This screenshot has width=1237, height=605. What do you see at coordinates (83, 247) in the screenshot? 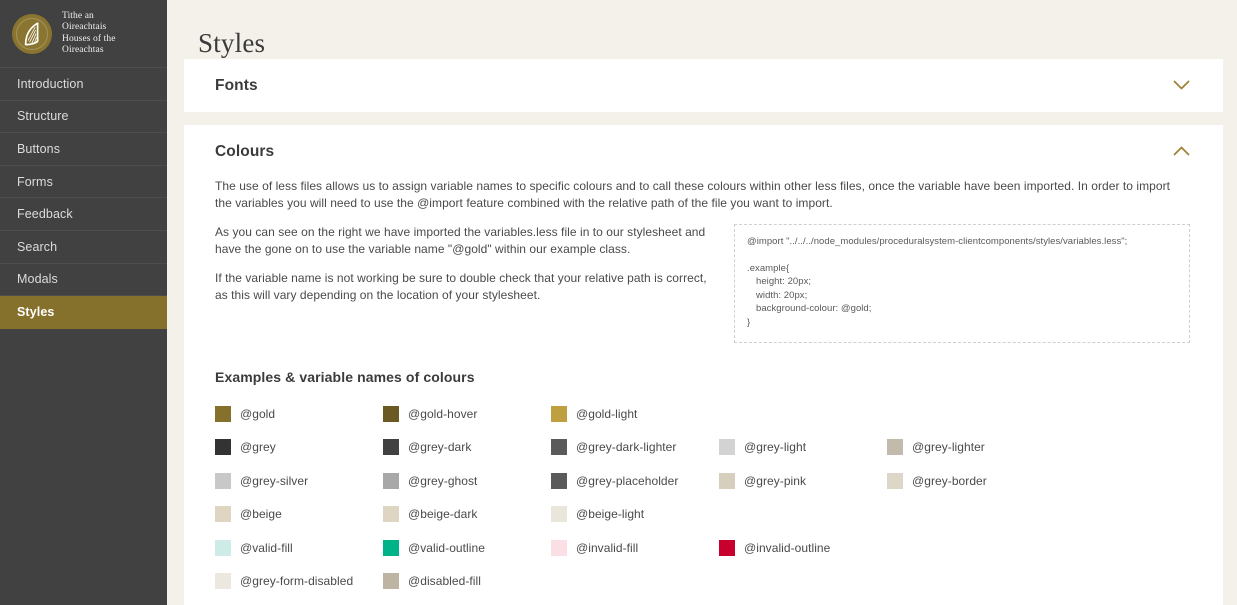
I see `sidebar-item-search: Search` at bounding box center [83, 247].